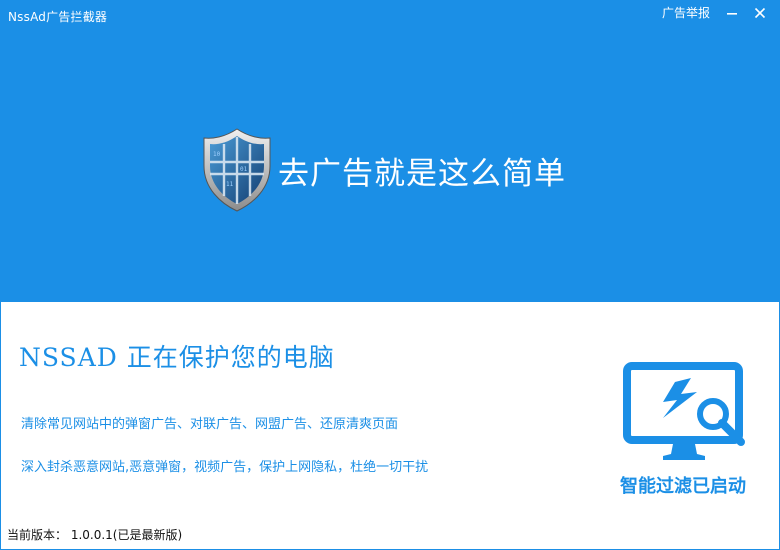 Image resolution: width=780 pixels, height=550 pixels. I want to click on monitor-search-icon, so click(684, 411).